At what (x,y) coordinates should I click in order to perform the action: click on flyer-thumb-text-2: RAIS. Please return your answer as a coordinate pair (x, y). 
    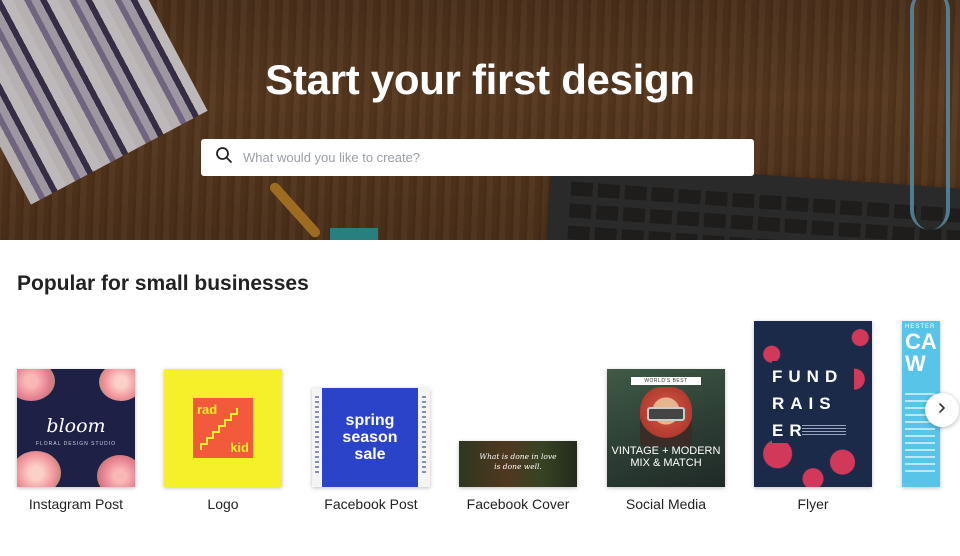
    Looking at the image, I should click on (804, 403).